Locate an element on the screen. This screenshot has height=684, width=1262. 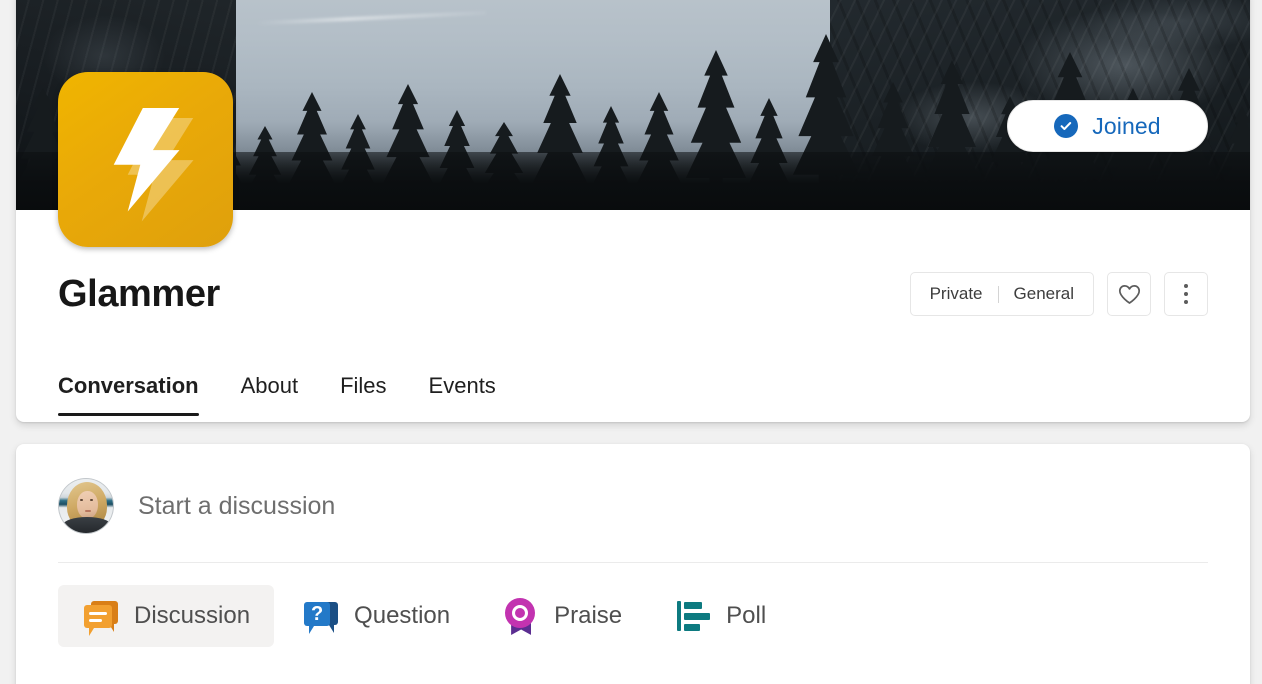
header-actions: Private General is located at coordinates (1058, 294).